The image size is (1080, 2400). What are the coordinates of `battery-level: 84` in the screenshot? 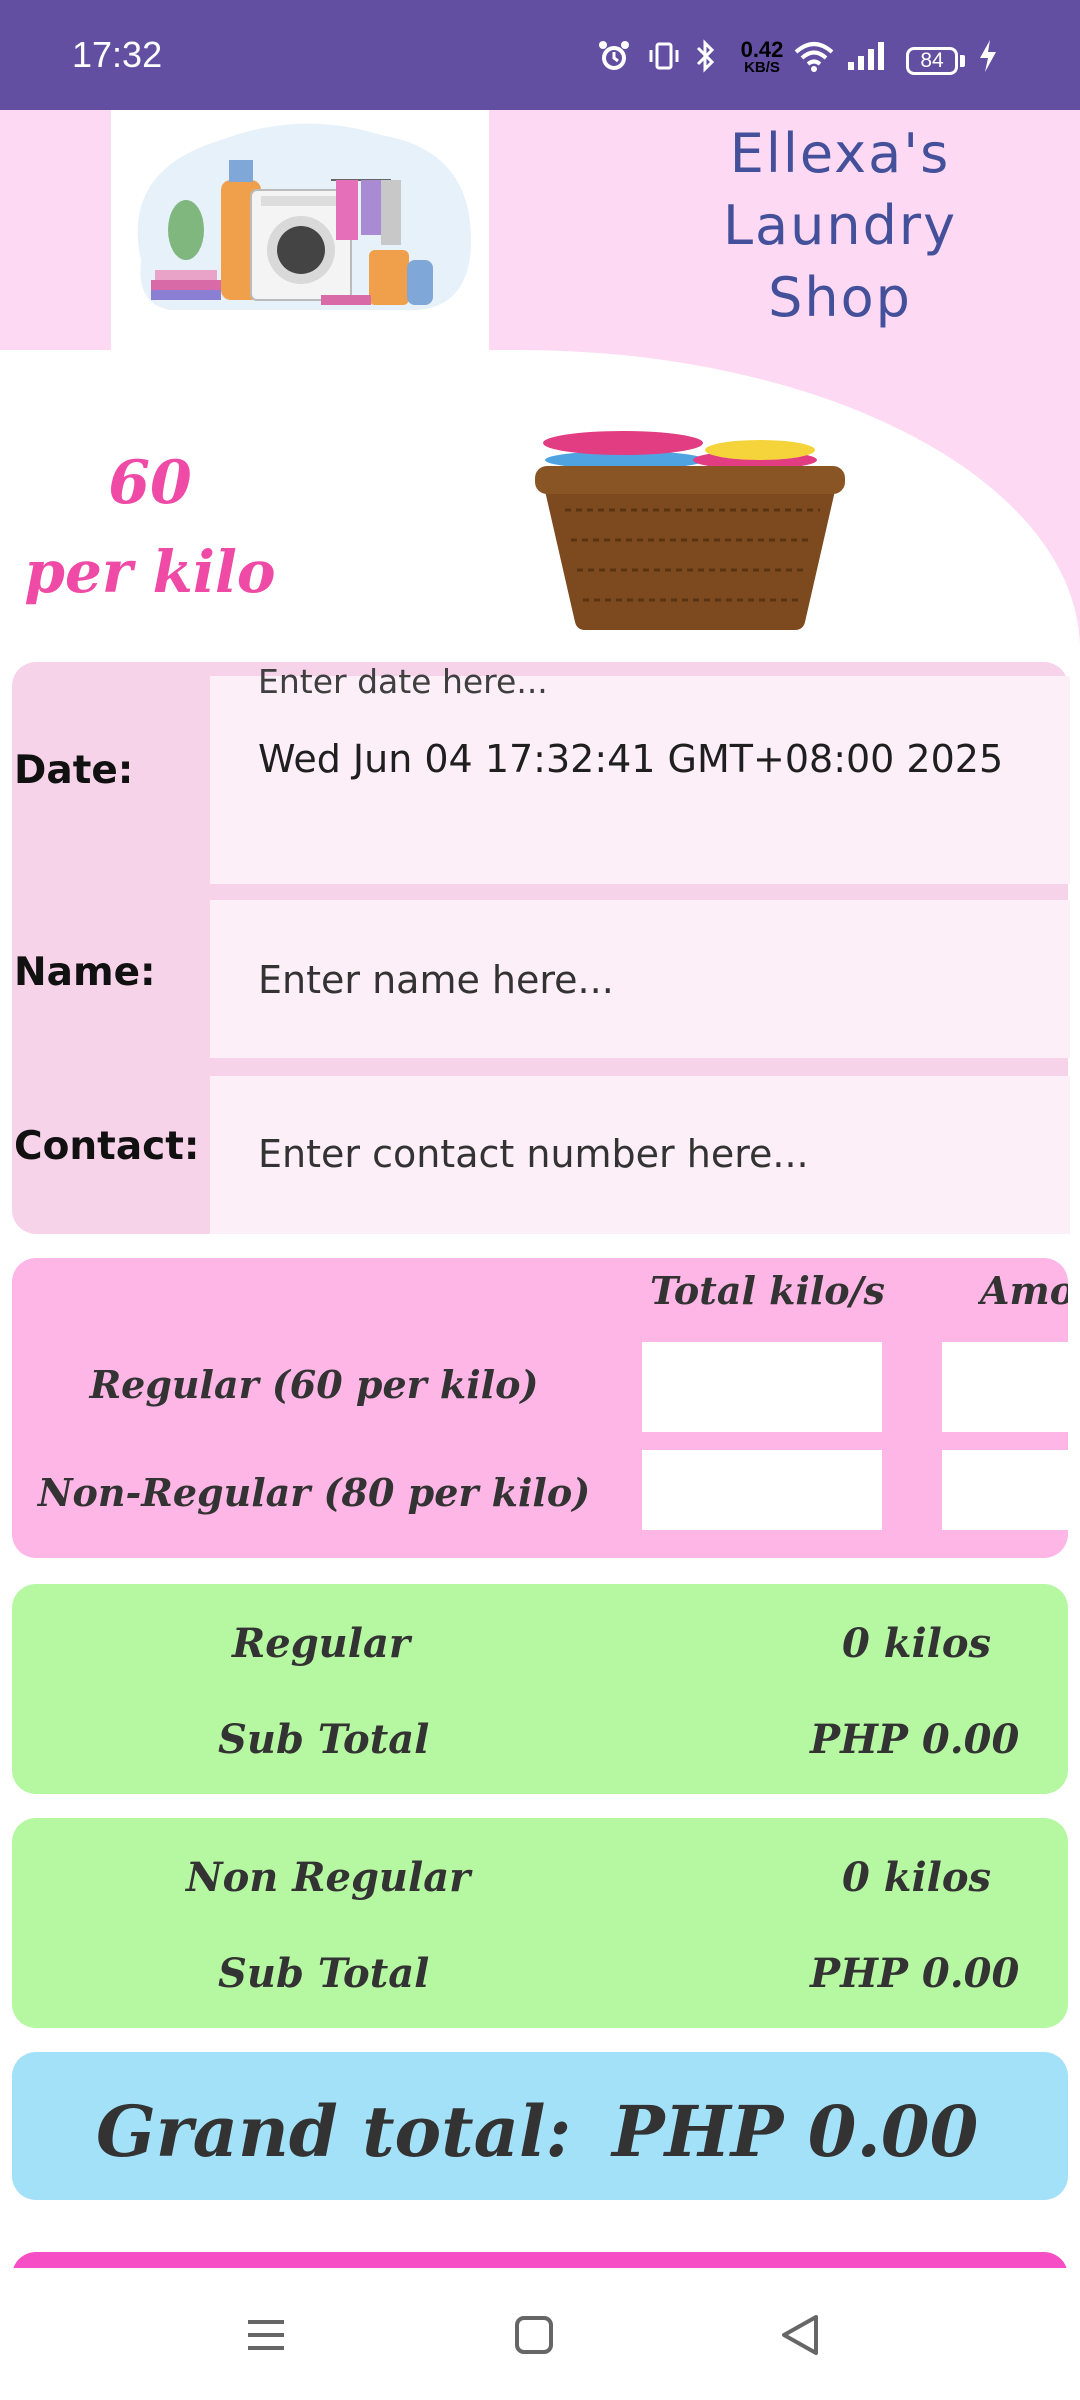 It's located at (932, 61).